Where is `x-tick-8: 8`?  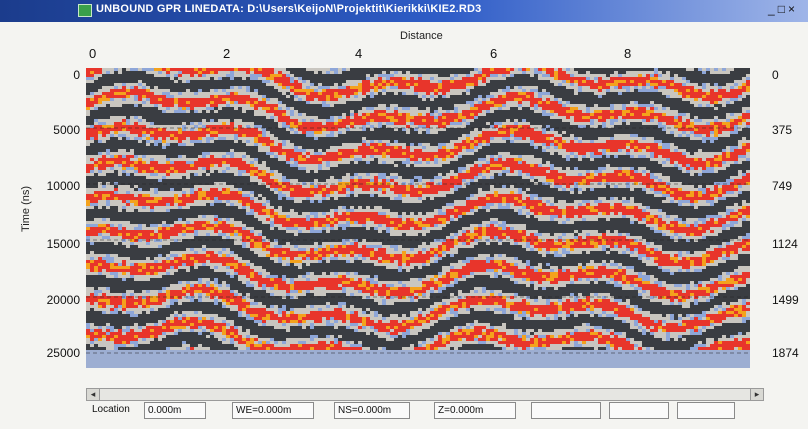
x-tick-8: 8 is located at coordinates (628, 53).